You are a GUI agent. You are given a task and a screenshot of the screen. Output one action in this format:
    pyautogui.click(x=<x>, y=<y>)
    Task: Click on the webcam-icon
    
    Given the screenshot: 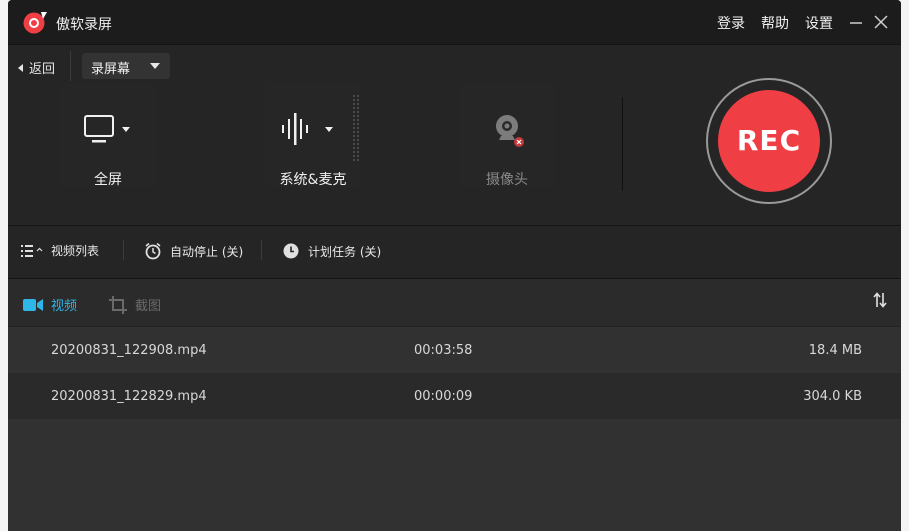 What is the action you would take?
    pyautogui.click(x=510, y=131)
    